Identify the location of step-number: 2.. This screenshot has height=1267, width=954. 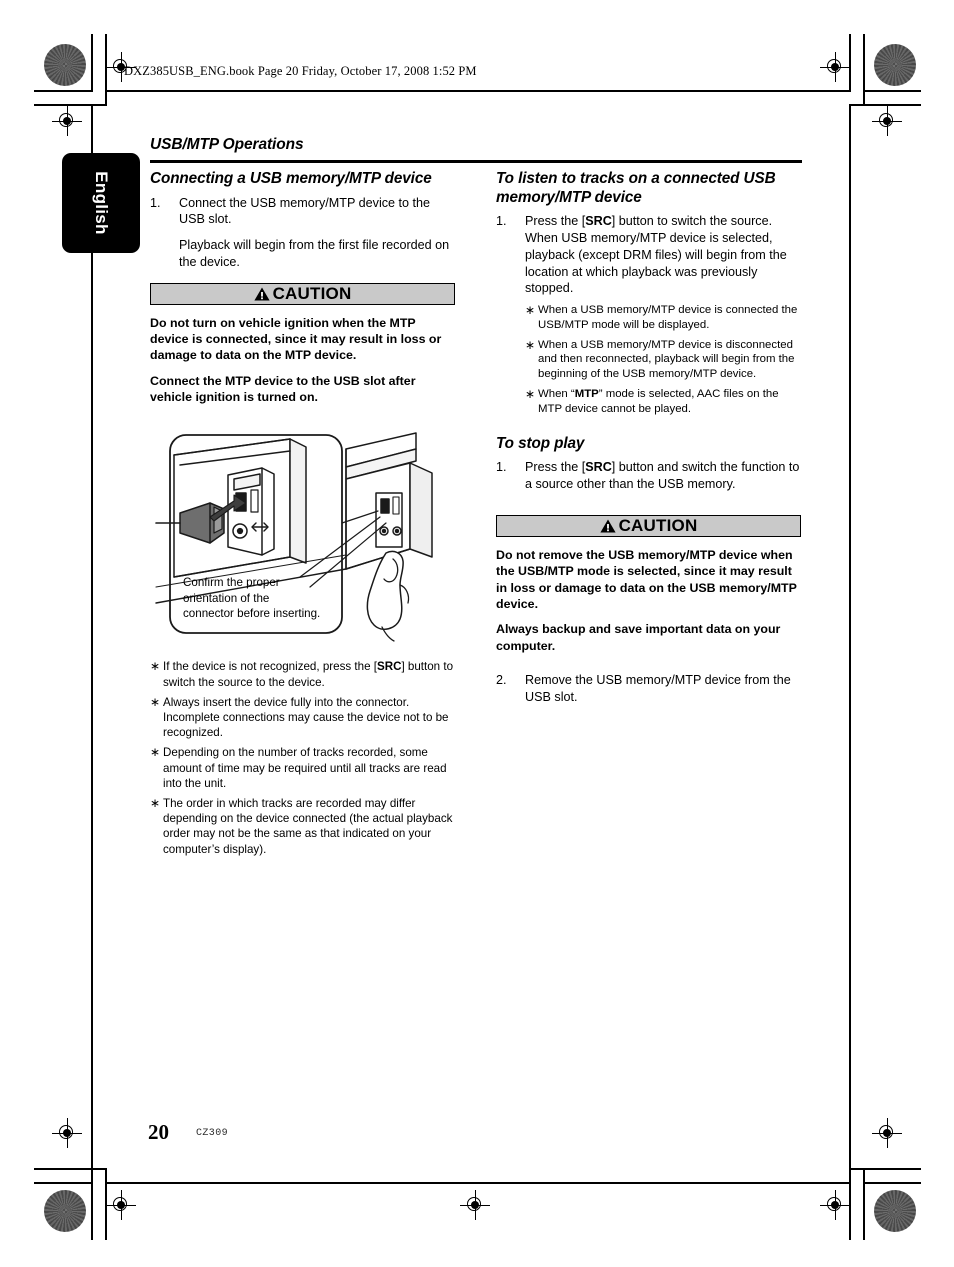
(501, 680).